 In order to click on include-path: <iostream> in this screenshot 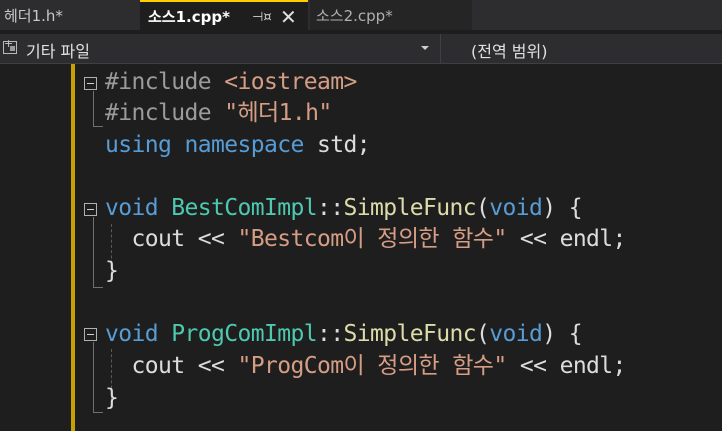, I will do `click(290, 82)`.